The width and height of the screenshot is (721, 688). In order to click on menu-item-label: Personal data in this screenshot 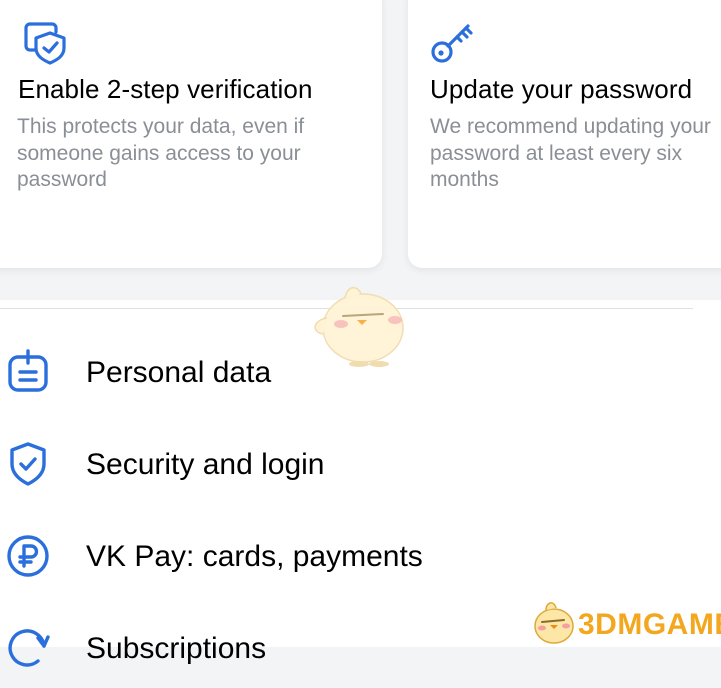, I will do `click(179, 372)`.